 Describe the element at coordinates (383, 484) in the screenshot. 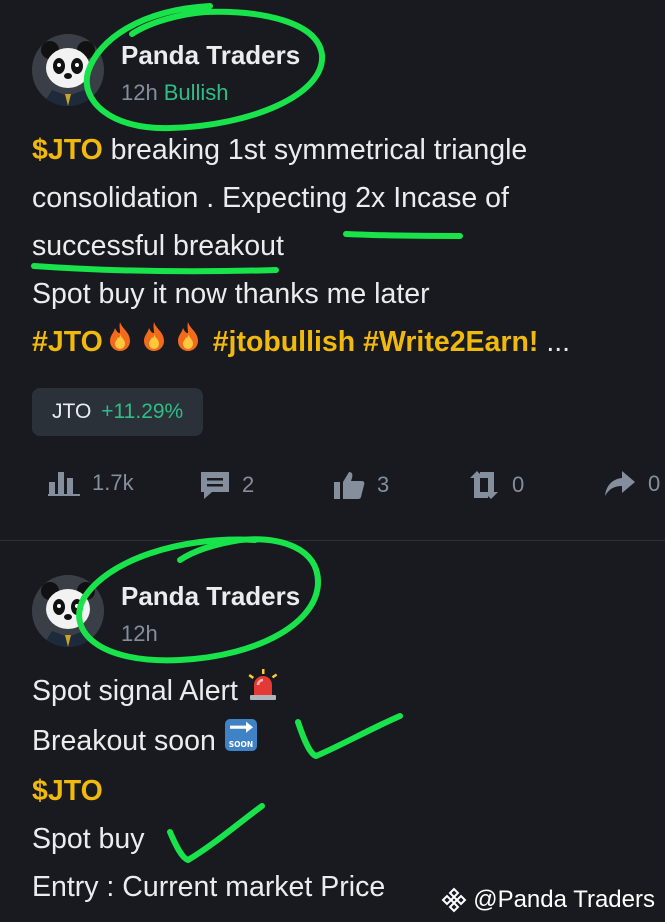

I see `like-count: 3` at that location.